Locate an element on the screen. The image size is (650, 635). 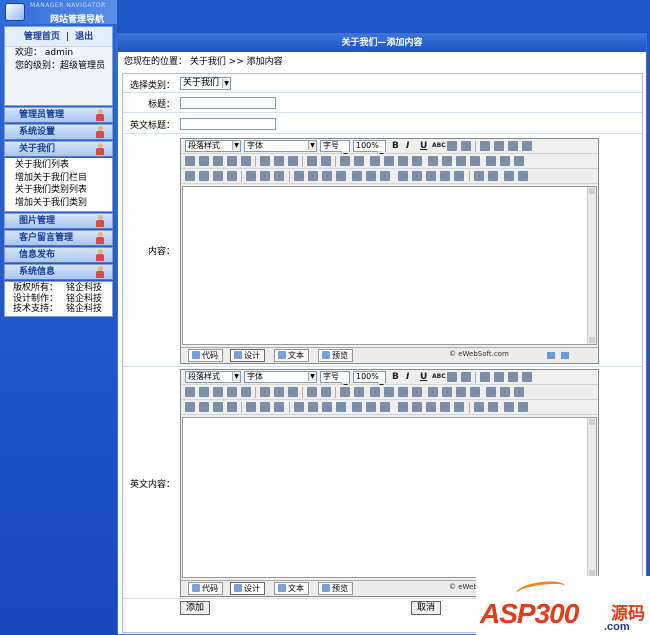
highlight-color-icon is located at coordinates (447, 161).